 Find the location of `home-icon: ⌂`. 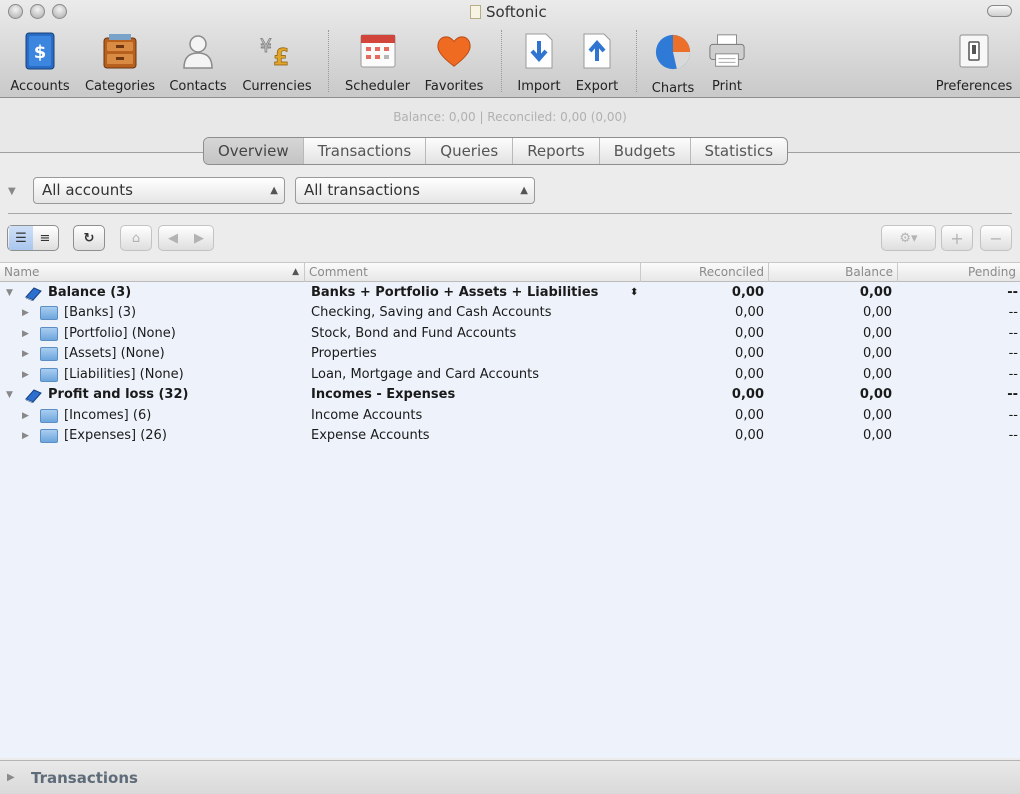

home-icon: ⌂ is located at coordinates (136, 238).